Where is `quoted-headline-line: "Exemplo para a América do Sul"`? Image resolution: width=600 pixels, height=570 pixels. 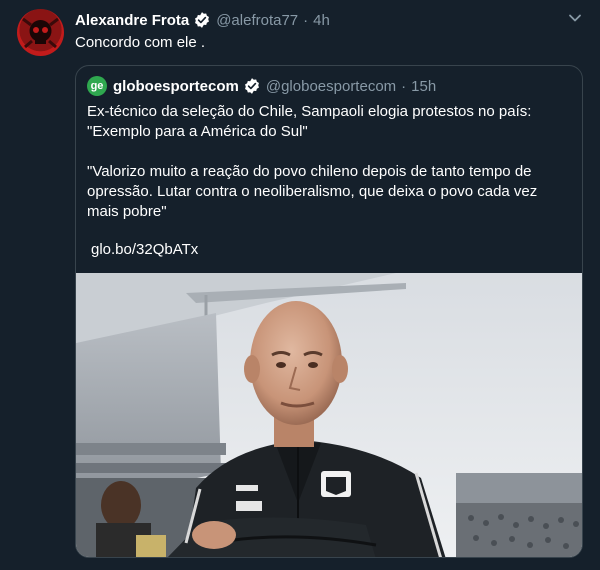 quoted-headline-line: "Exemplo para a América do Sul" is located at coordinates (197, 131).